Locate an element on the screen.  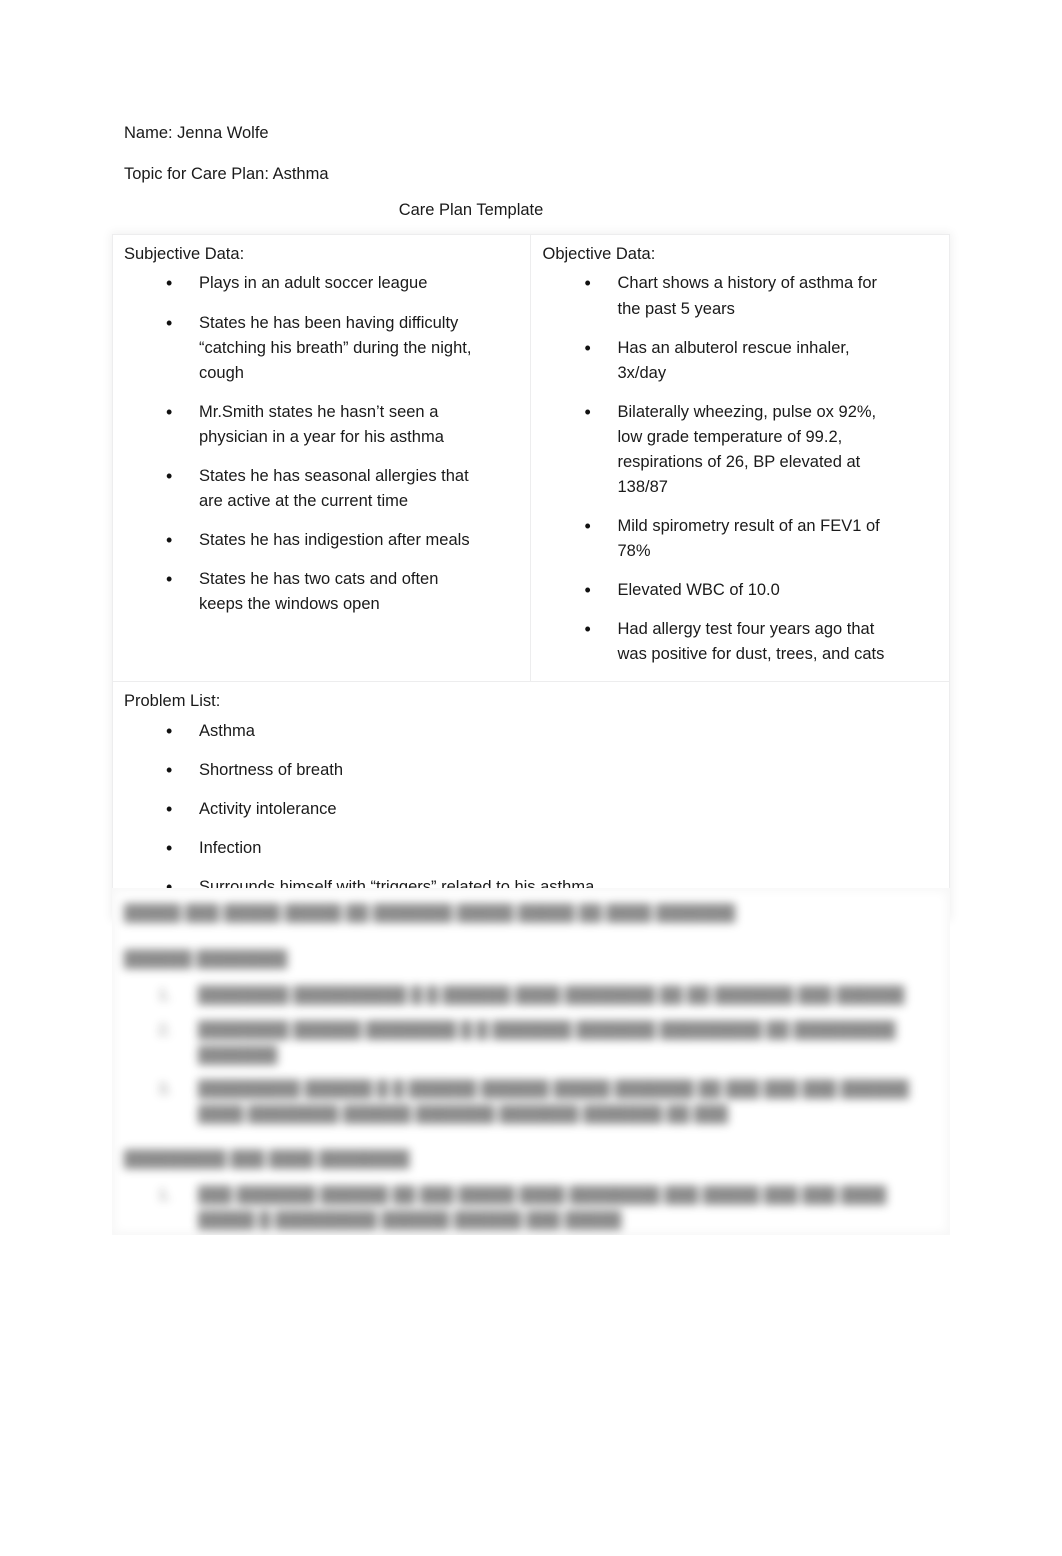
page-title: Care Plan Template is located at coordinates (471, 210).